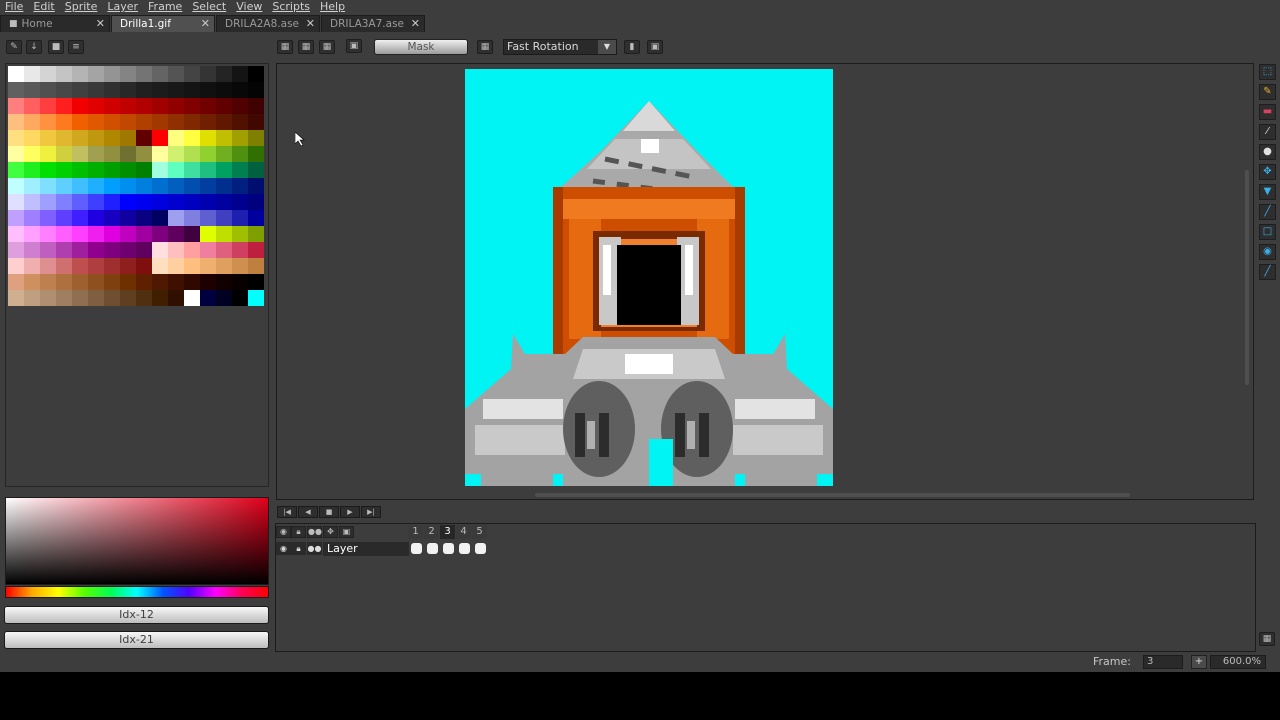 This screenshot has height=720, width=1280. Describe the element at coordinates (463, 532) in the screenshot. I see `frame-header-4: 4` at that location.